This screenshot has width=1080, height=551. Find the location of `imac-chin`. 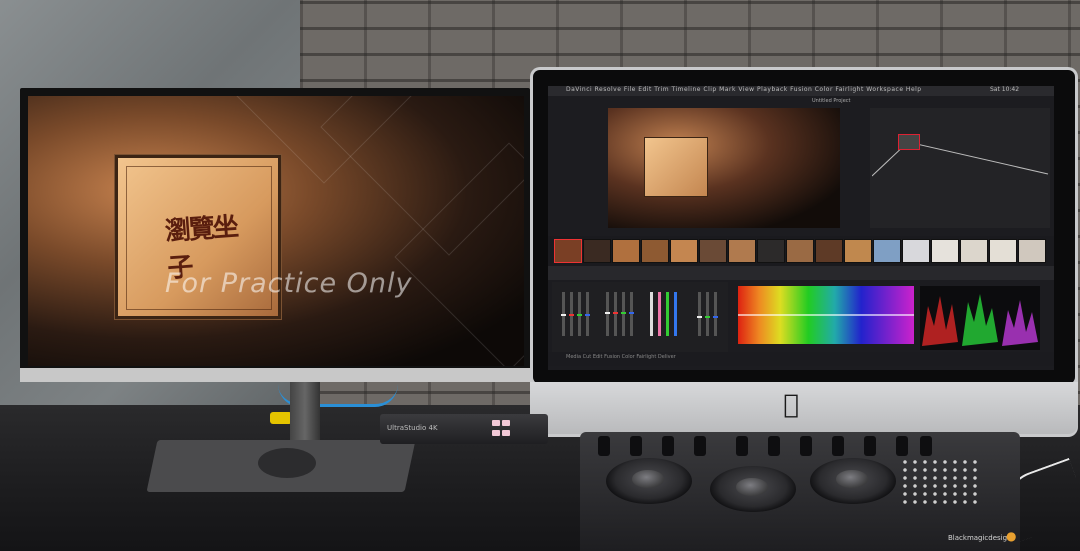

imac-chin is located at coordinates (804, 408).